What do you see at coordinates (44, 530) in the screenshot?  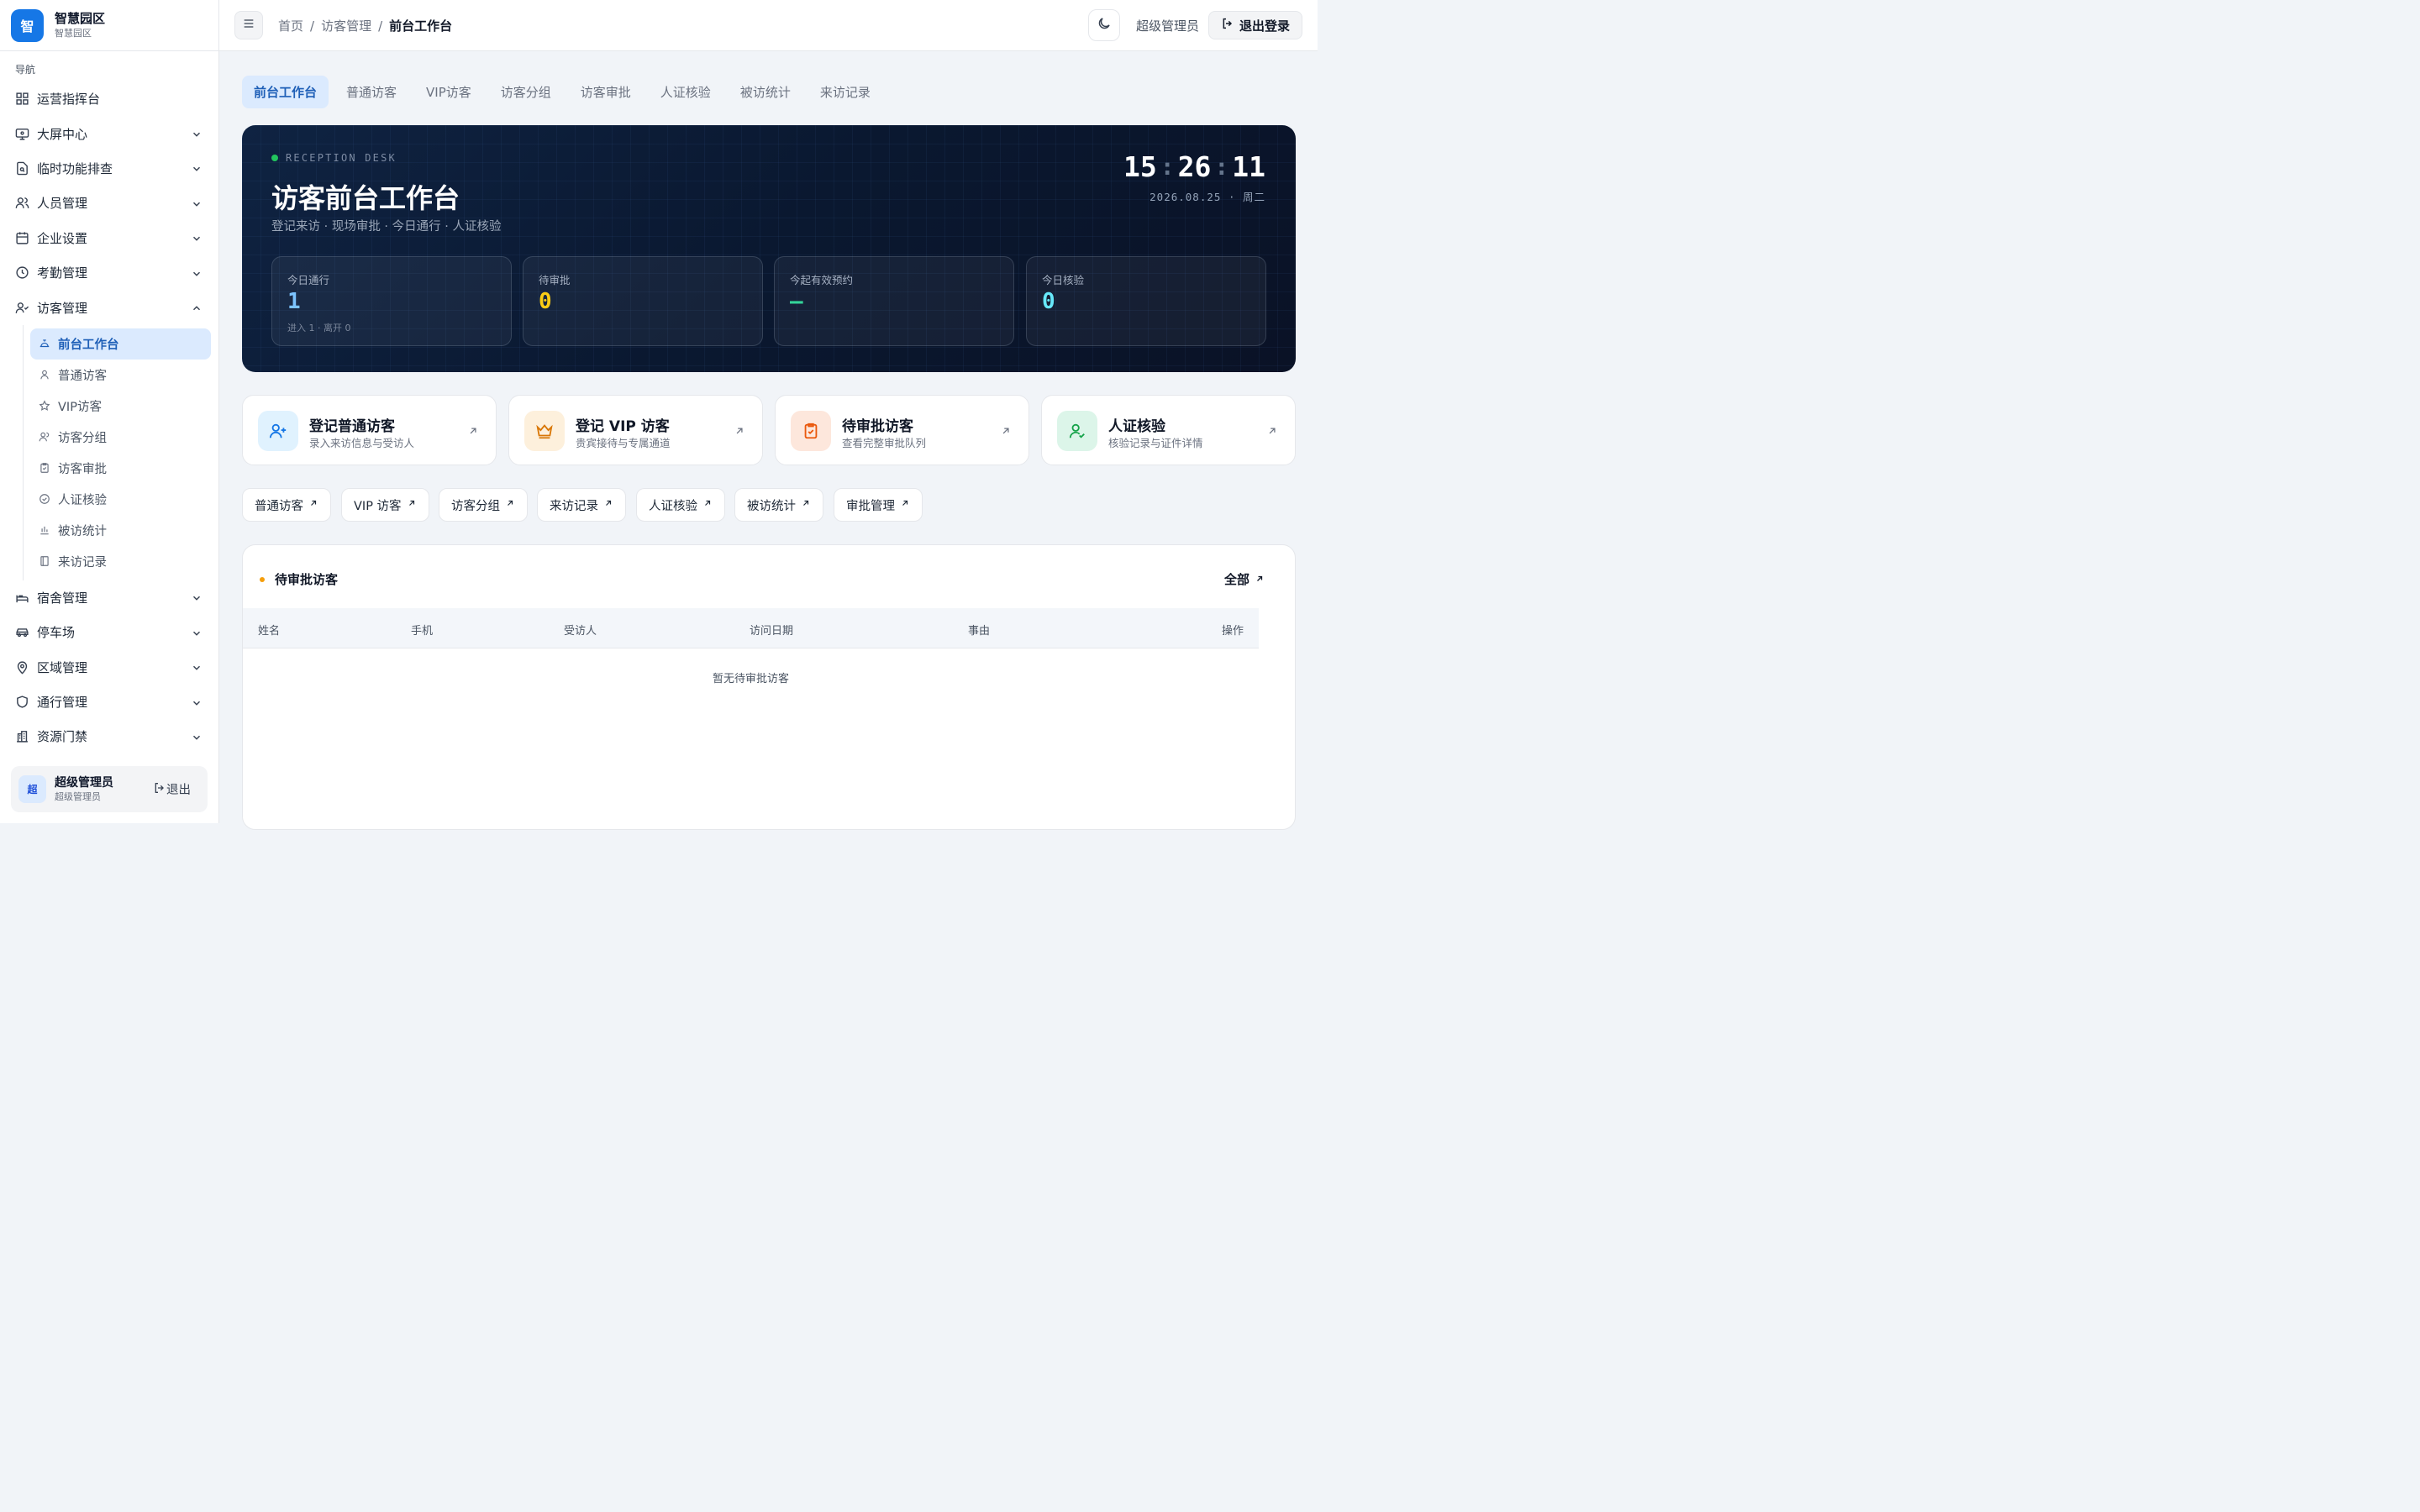 I see `bar-chart-icon` at bounding box center [44, 530].